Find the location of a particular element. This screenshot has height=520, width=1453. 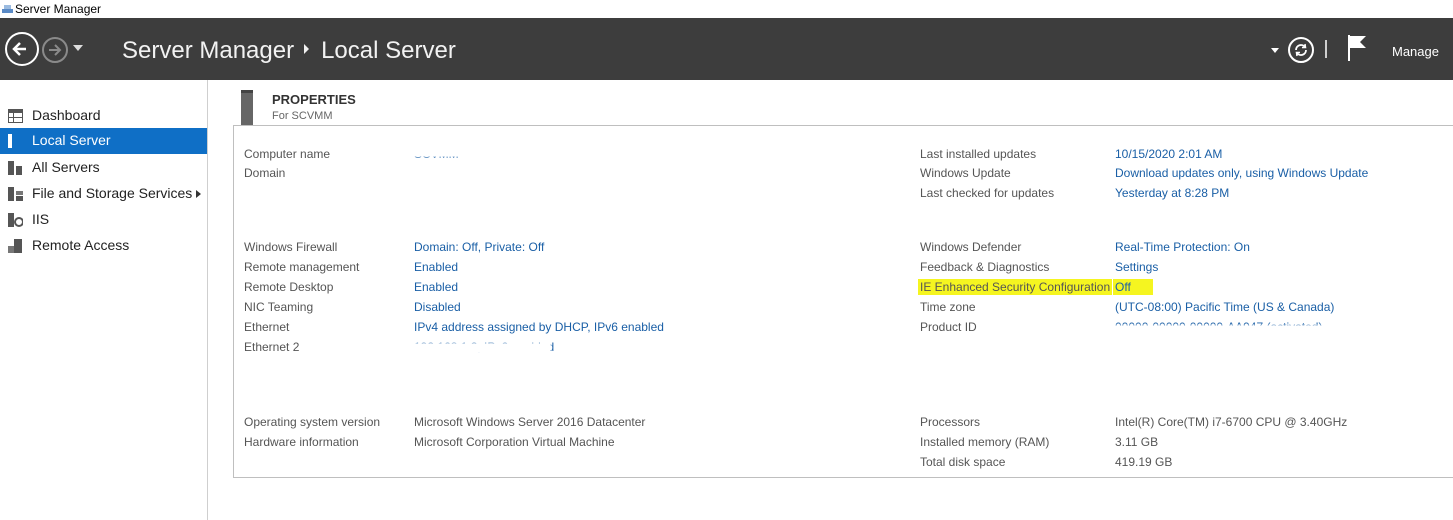

prop-label-hardware-info: Hardware information is located at coordinates (301, 442).